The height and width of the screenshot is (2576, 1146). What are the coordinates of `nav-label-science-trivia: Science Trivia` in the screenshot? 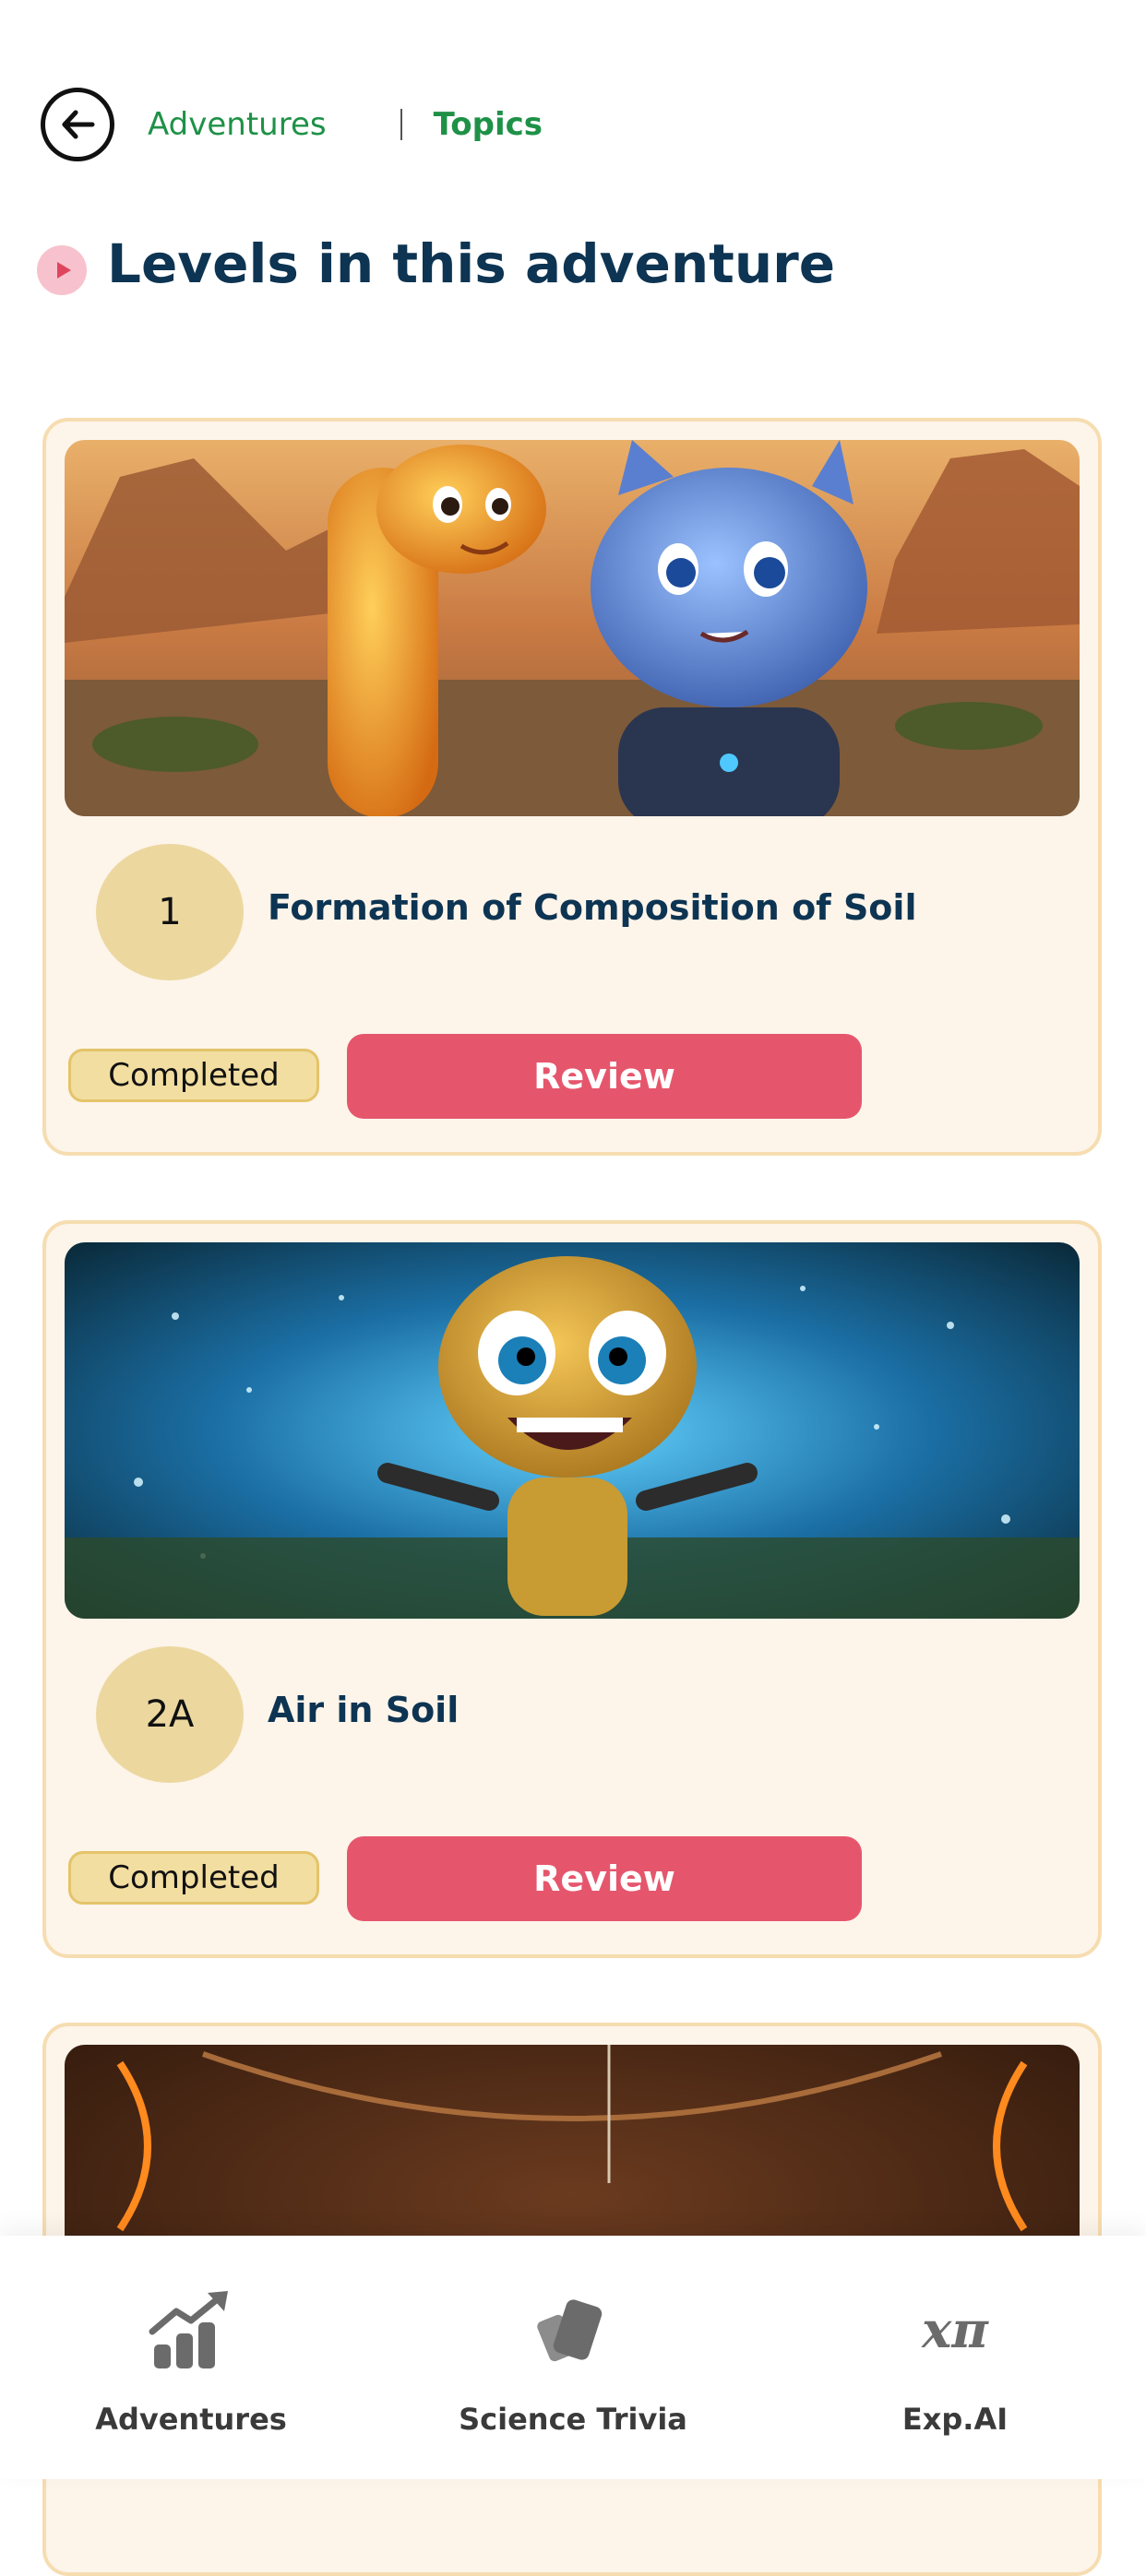 It's located at (573, 2420).